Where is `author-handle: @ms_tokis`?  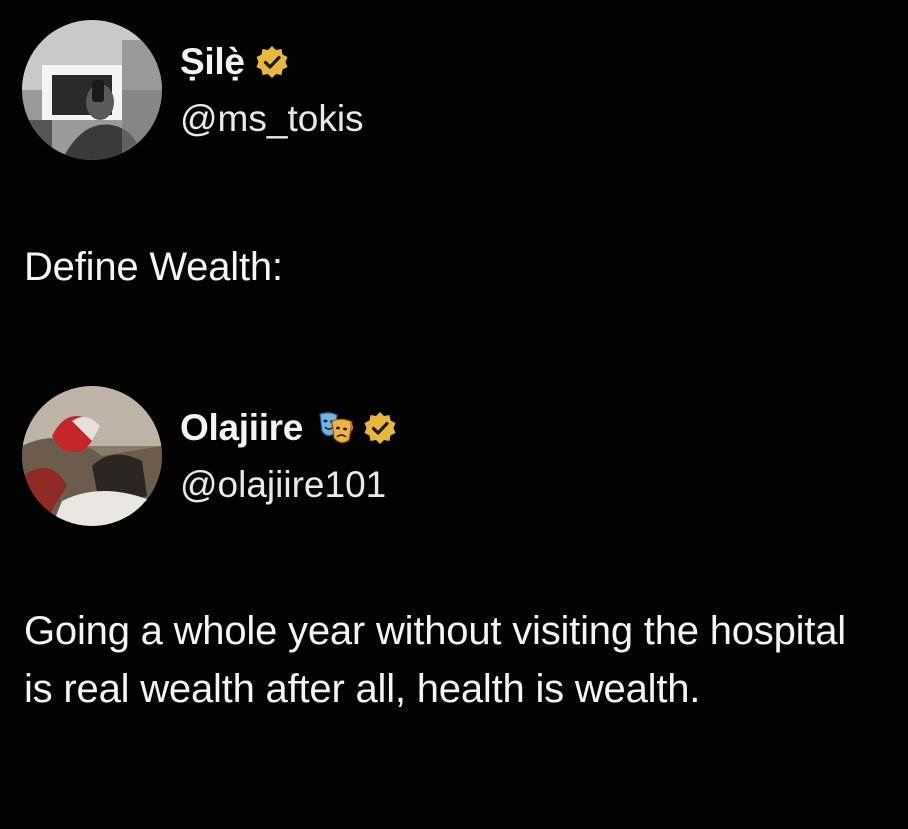
author-handle: @ms_tokis is located at coordinates (272, 119).